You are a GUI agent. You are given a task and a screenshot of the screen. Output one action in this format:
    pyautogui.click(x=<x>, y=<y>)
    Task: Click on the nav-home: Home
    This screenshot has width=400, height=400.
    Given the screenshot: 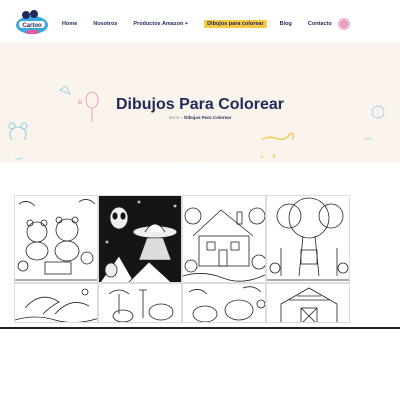 What is the action you would take?
    pyautogui.click(x=69, y=24)
    